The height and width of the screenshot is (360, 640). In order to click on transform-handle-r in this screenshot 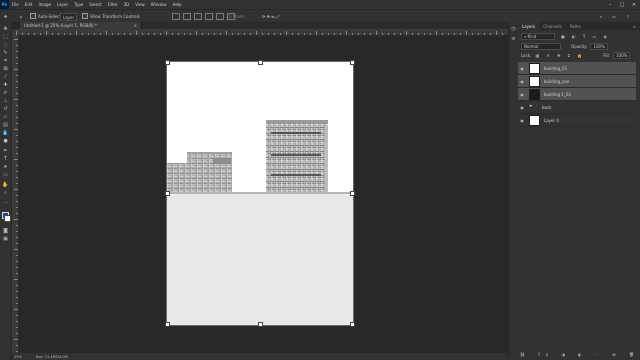, I will do `click(352, 193)`.